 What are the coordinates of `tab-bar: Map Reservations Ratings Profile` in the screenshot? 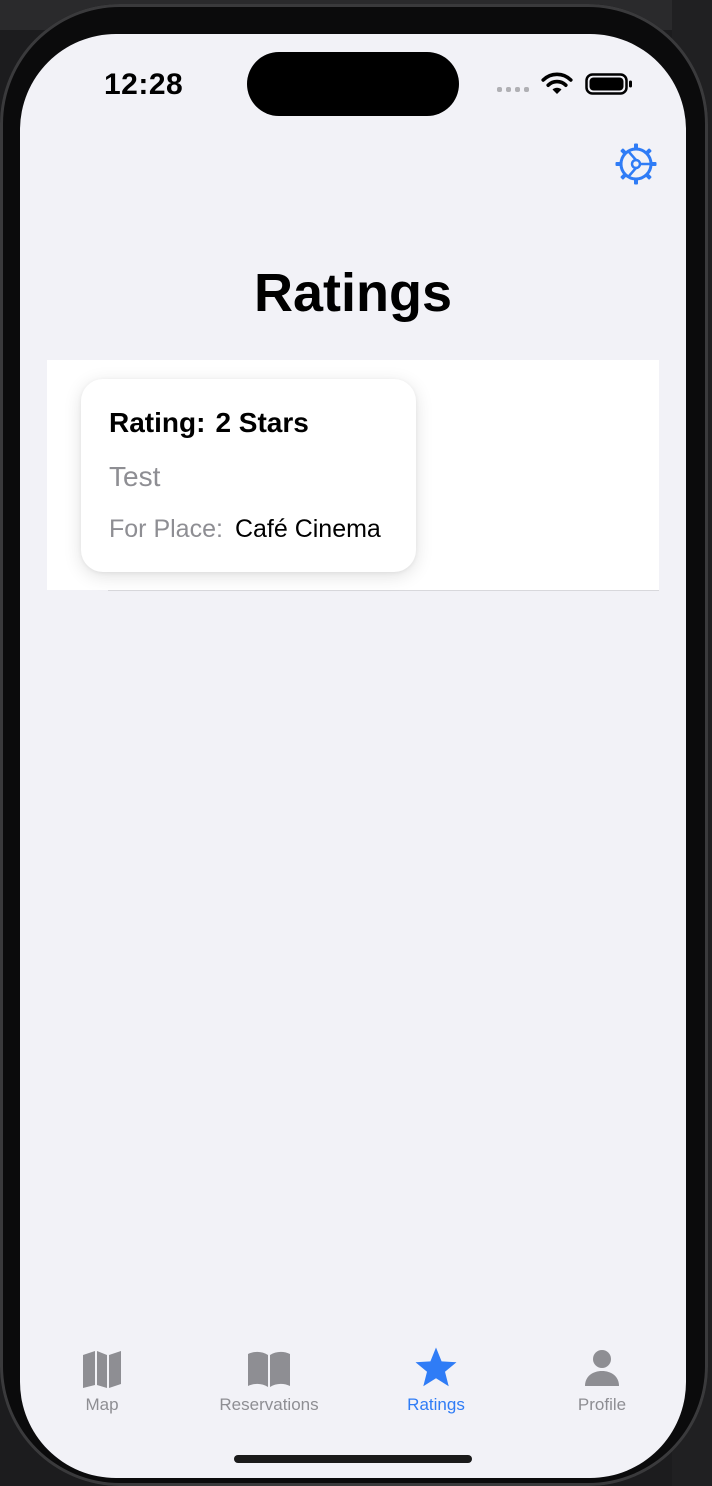 It's located at (353, 1384).